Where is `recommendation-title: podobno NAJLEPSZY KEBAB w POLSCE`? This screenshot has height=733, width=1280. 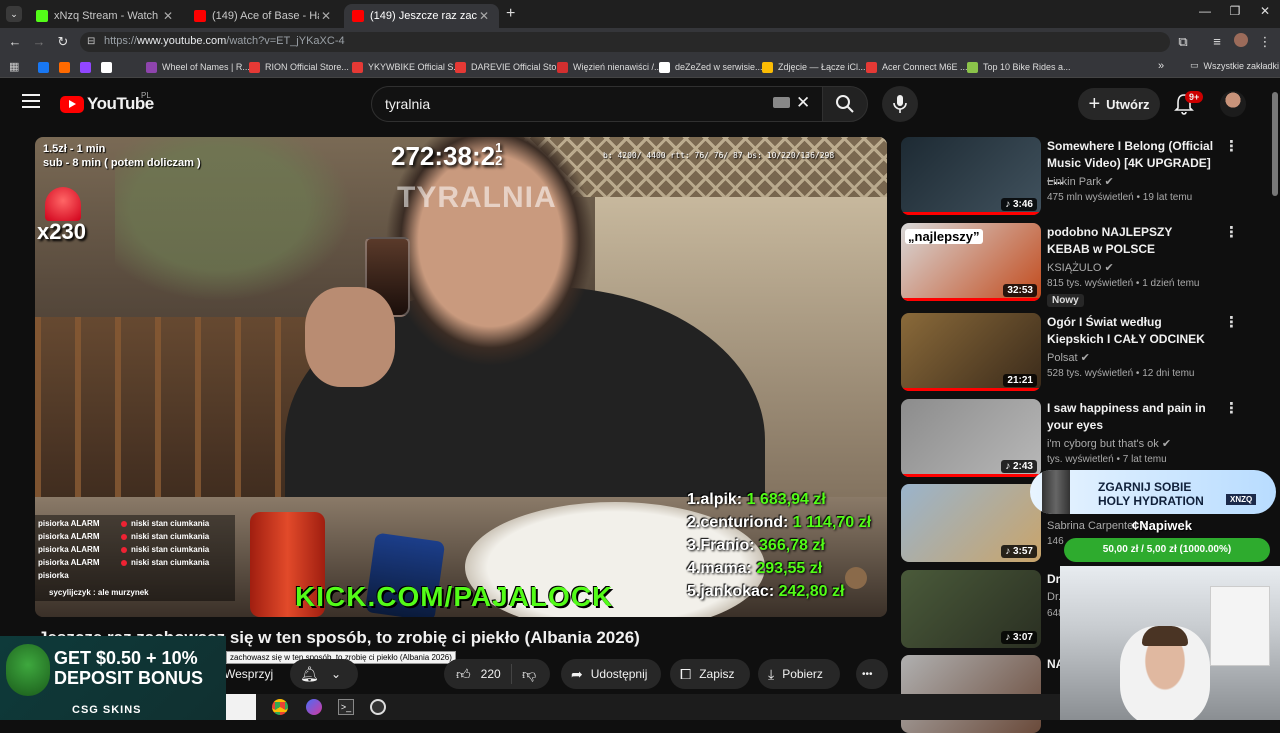 recommendation-title: podobno NAJLEPSZY KEBAB w POLSCE is located at coordinates (1132, 241).